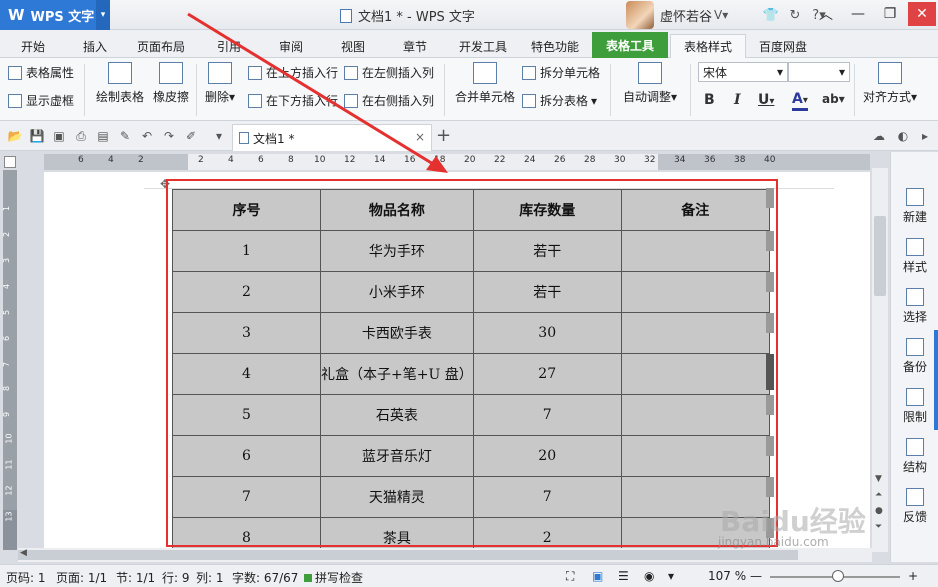 The image size is (938, 587). I want to click on undo-icon: ↶, so click(147, 136).